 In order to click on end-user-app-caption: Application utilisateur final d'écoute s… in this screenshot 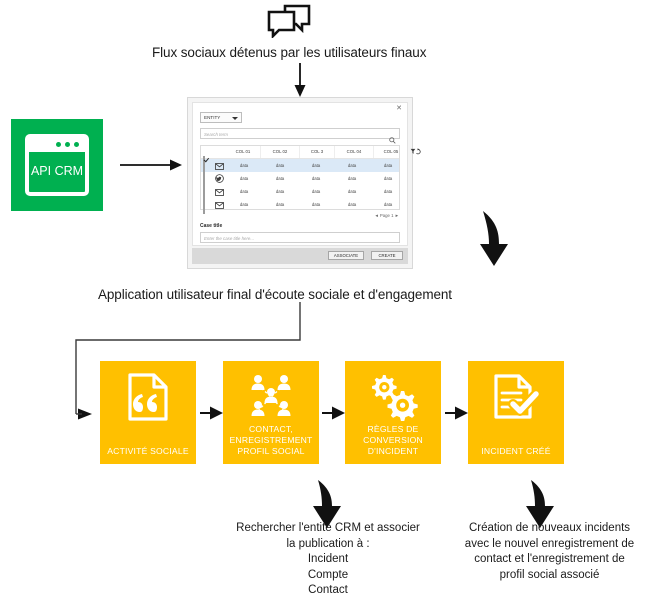, I will do `click(275, 294)`.